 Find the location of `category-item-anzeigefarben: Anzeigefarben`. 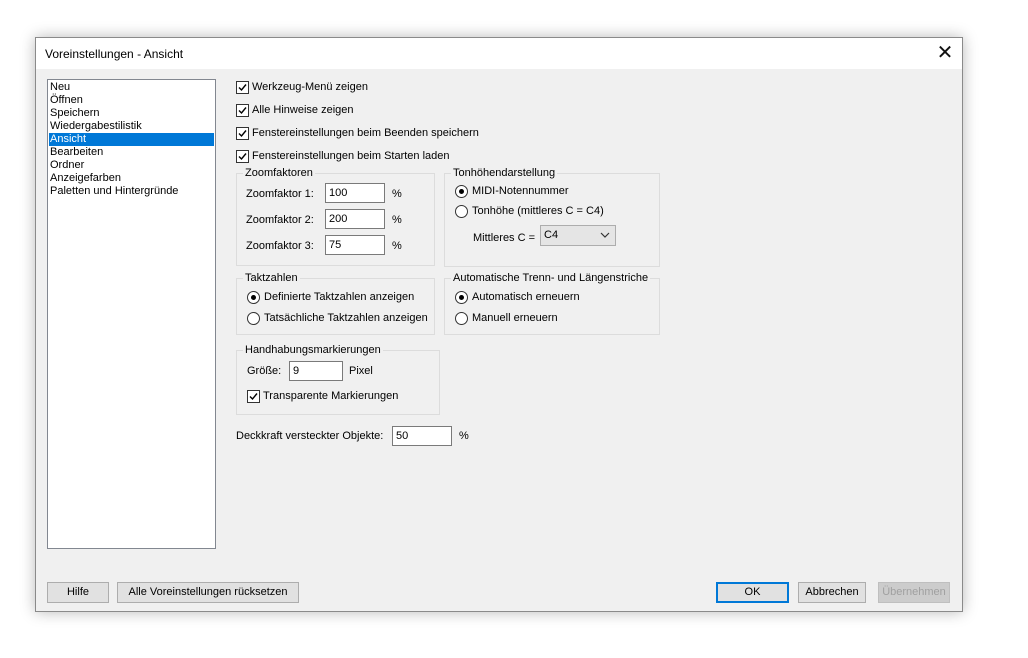

category-item-anzeigefarben: Anzeigefarben is located at coordinates (131, 178).